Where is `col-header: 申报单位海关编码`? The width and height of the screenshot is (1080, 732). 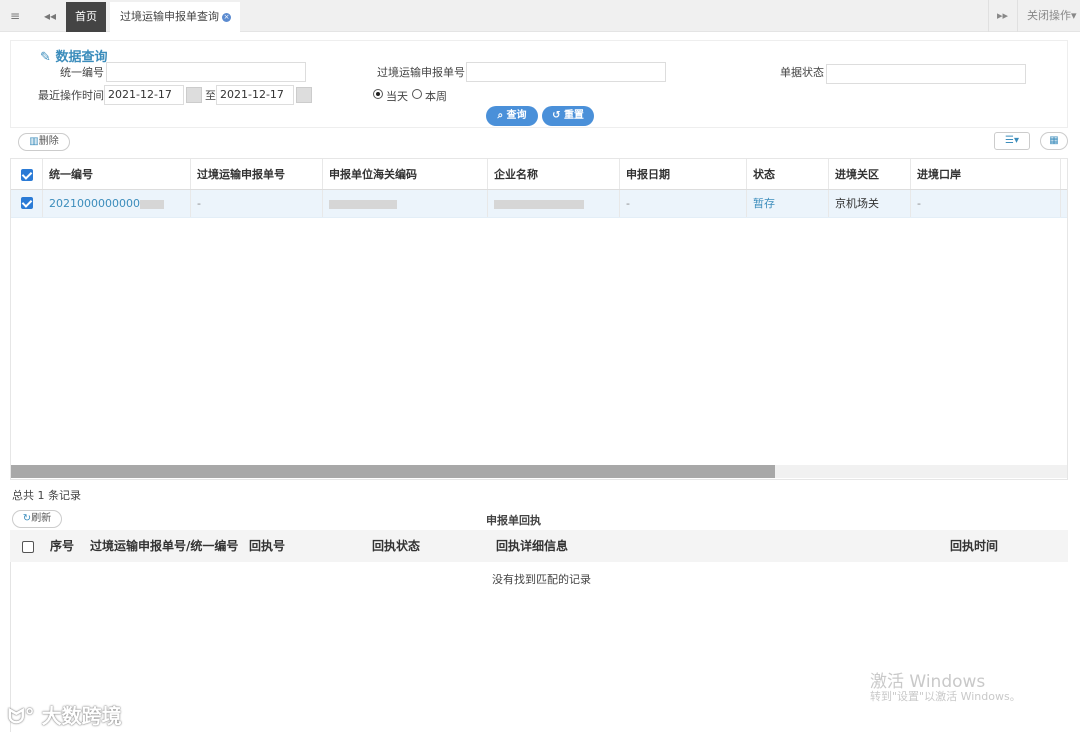
col-header: 申报单位海关编码 is located at coordinates (405, 174).